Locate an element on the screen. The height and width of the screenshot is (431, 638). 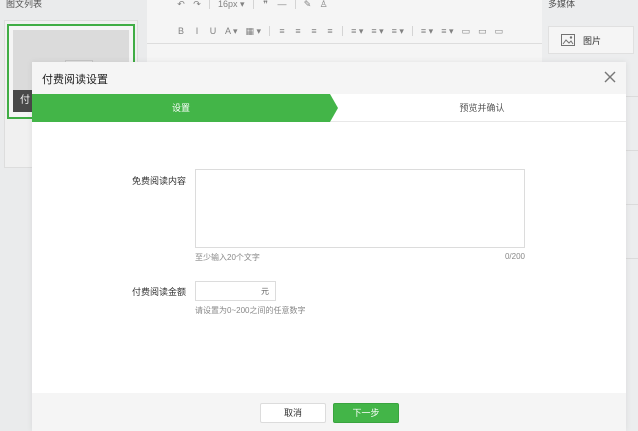
amount-field: 元 is located at coordinates (235, 291).